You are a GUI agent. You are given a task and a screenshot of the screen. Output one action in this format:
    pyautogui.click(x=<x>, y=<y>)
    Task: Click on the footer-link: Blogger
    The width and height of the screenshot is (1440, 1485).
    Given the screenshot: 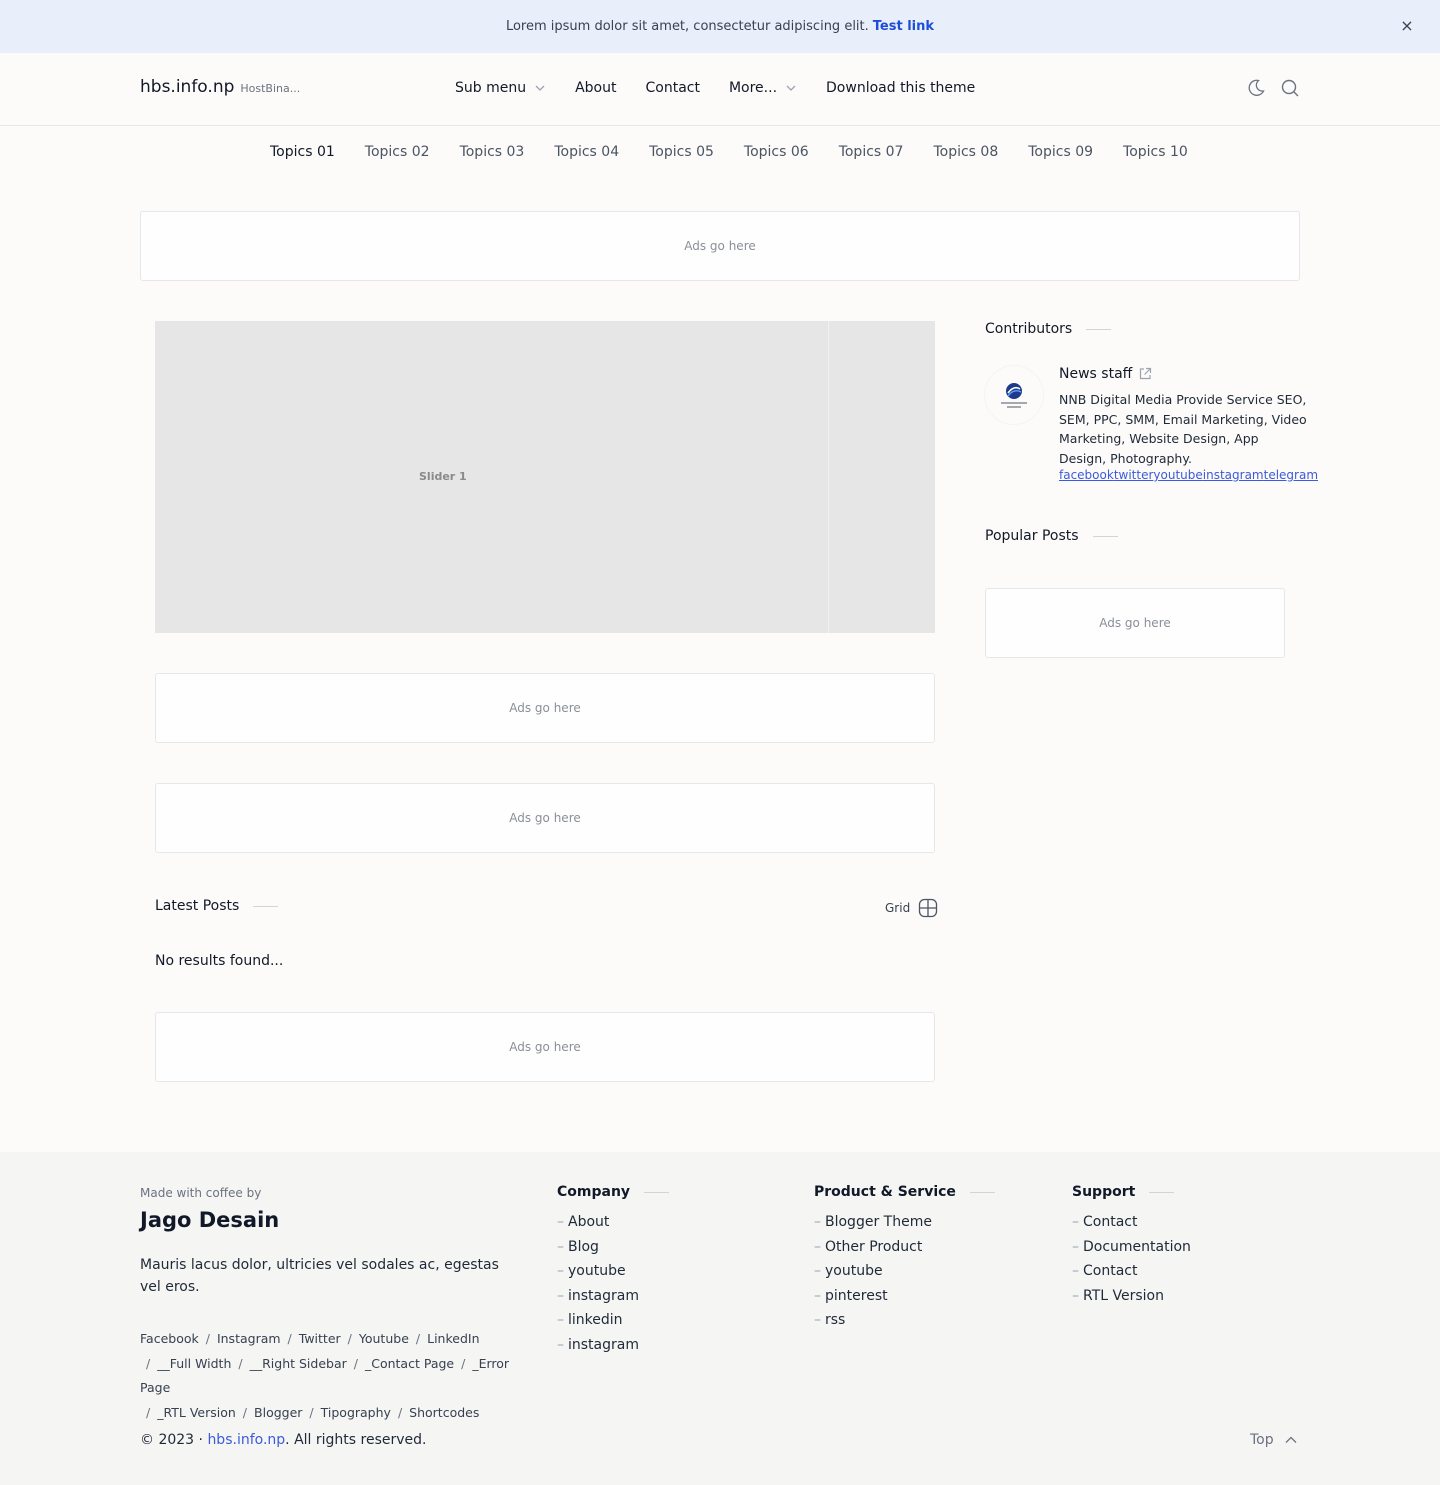 What is the action you would take?
    pyautogui.click(x=278, y=1412)
    